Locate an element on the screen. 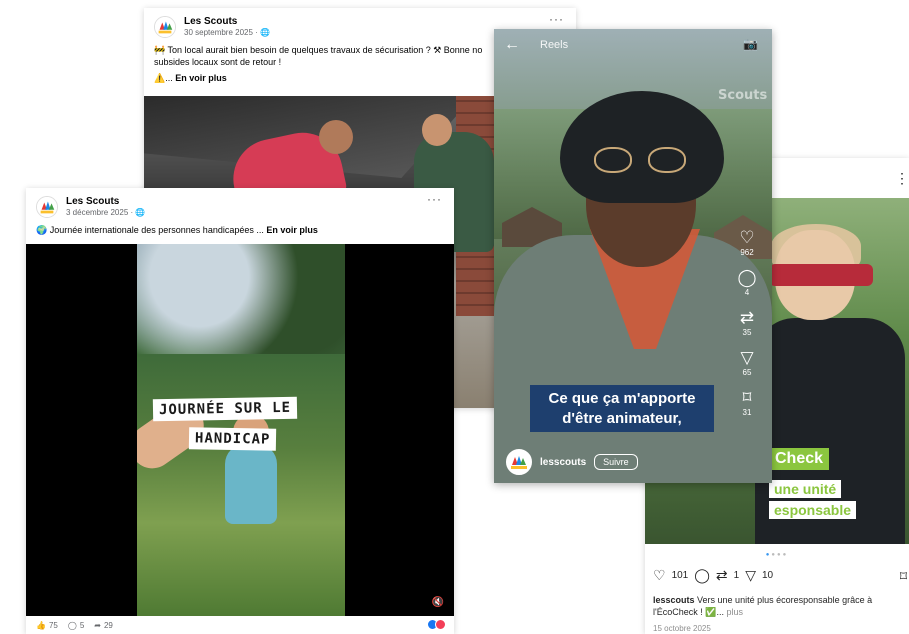 The height and width of the screenshot is (634, 909). lesscouts-avatar is located at coordinates (519, 462).